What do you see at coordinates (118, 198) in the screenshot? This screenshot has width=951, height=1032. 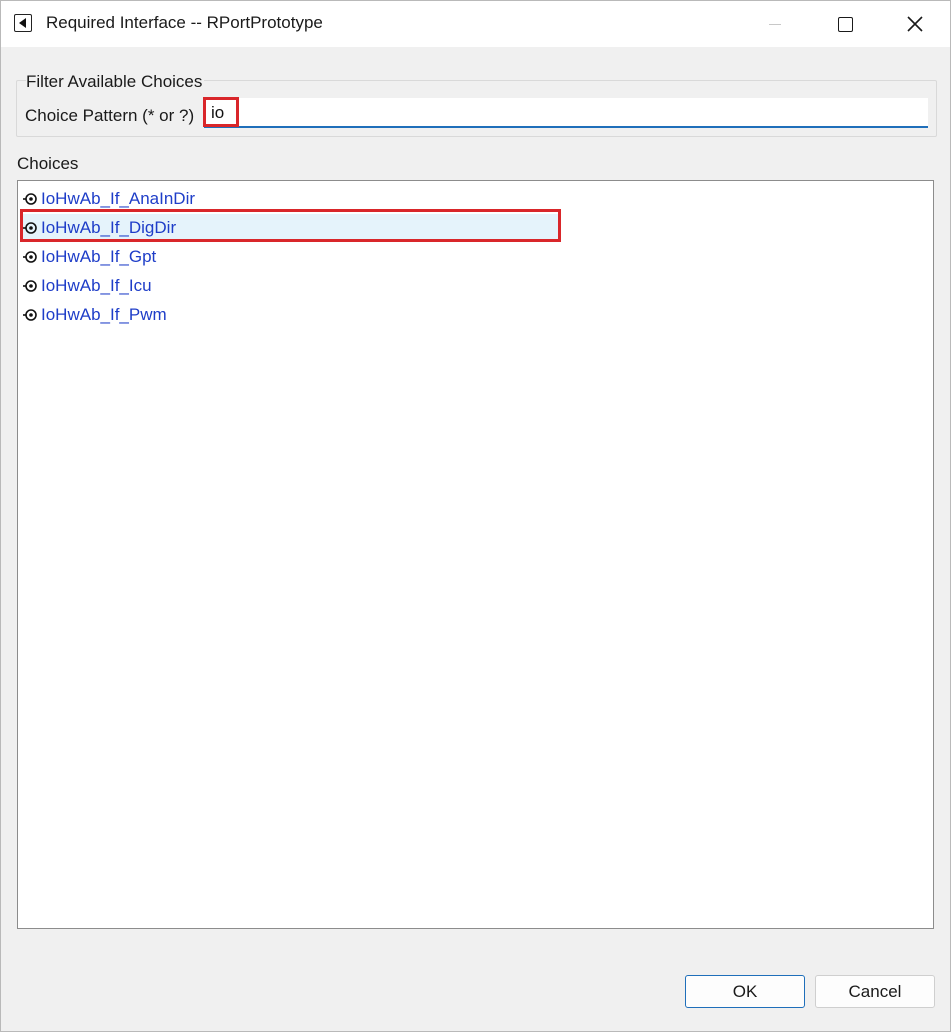 I see `list-item-label: IoHwAb_If_AnaInDir` at bounding box center [118, 198].